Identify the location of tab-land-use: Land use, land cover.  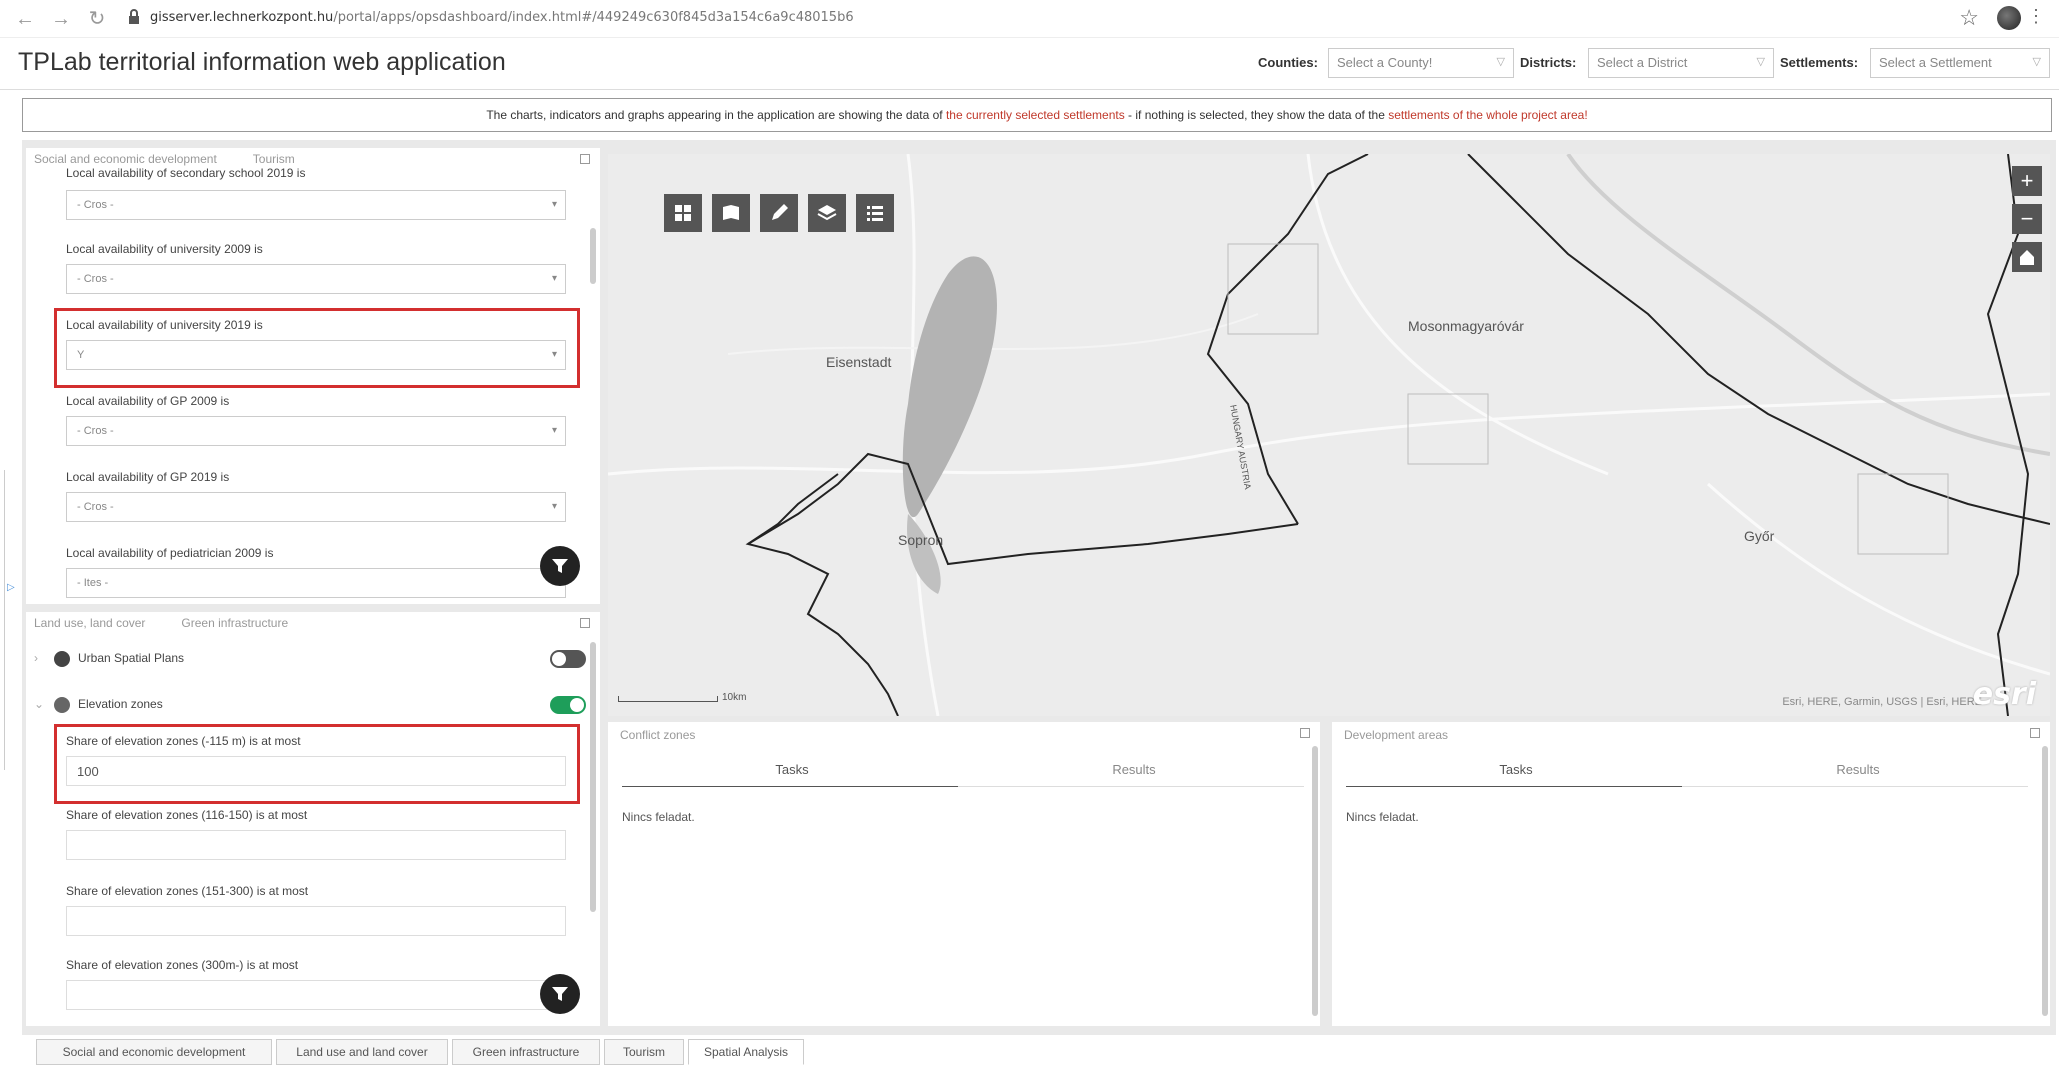
(89, 623).